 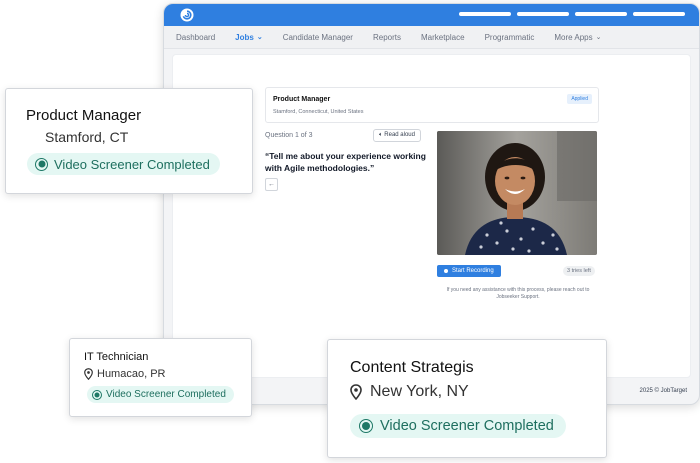 I want to click on tries-left-badge: 3 tries left, so click(x=579, y=271).